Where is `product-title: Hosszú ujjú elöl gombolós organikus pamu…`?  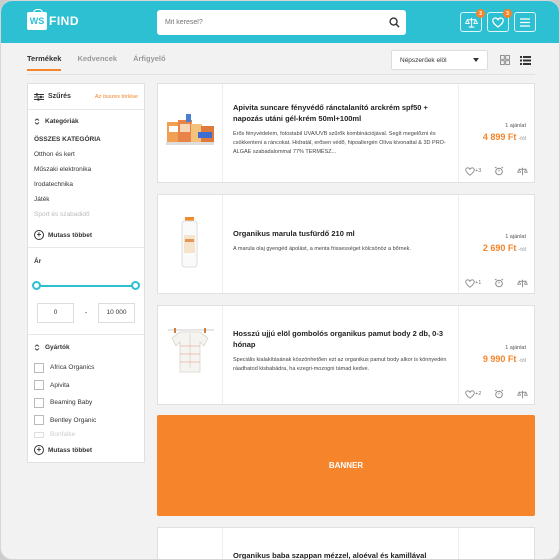 product-title: Hosszú ujjú elöl gombolós organikus pamu… is located at coordinates (342, 339).